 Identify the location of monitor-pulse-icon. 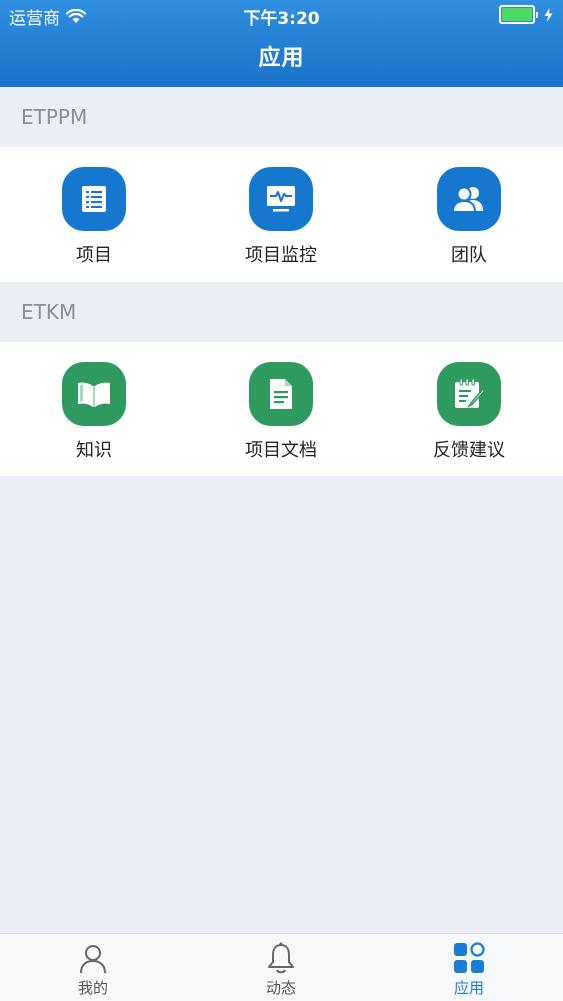
(281, 199).